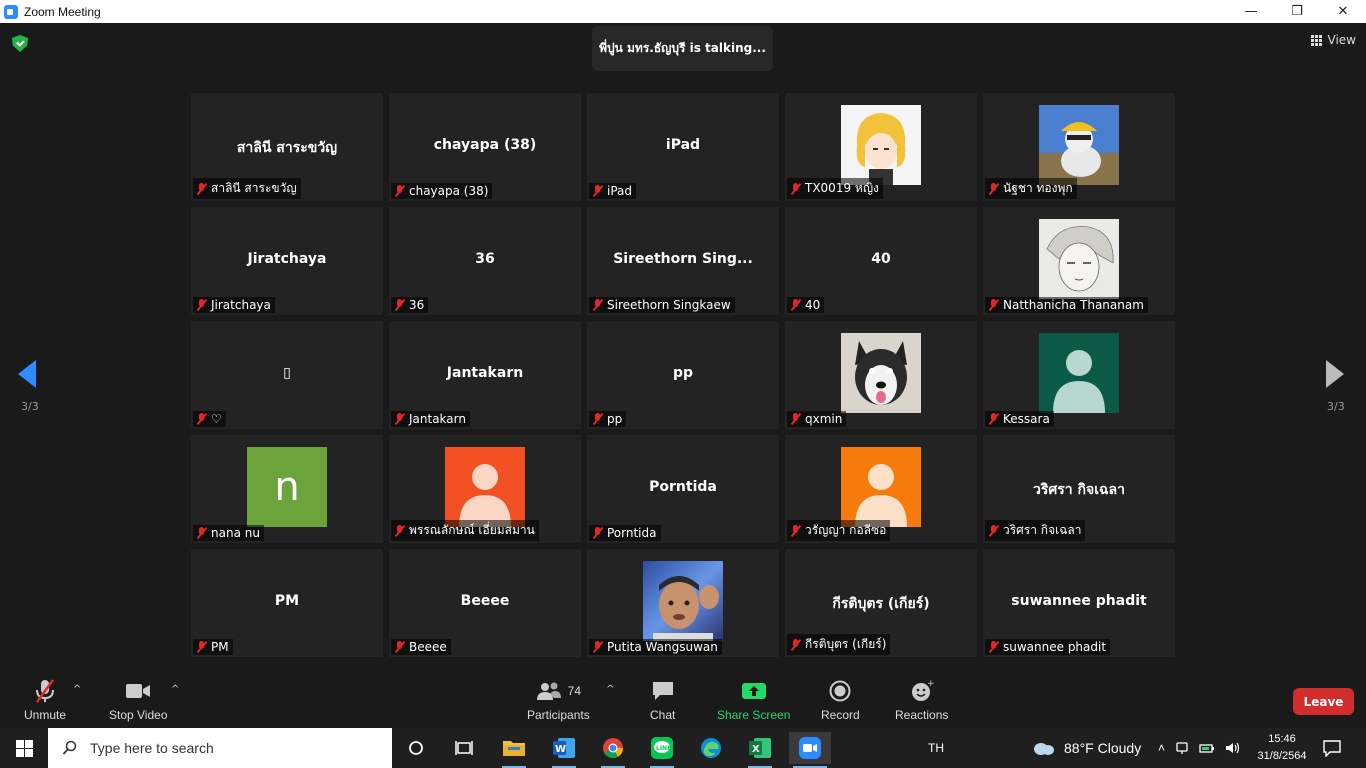 The width and height of the screenshot is (1366, 768). I want to click on chrome-icon, so click(613, 748).